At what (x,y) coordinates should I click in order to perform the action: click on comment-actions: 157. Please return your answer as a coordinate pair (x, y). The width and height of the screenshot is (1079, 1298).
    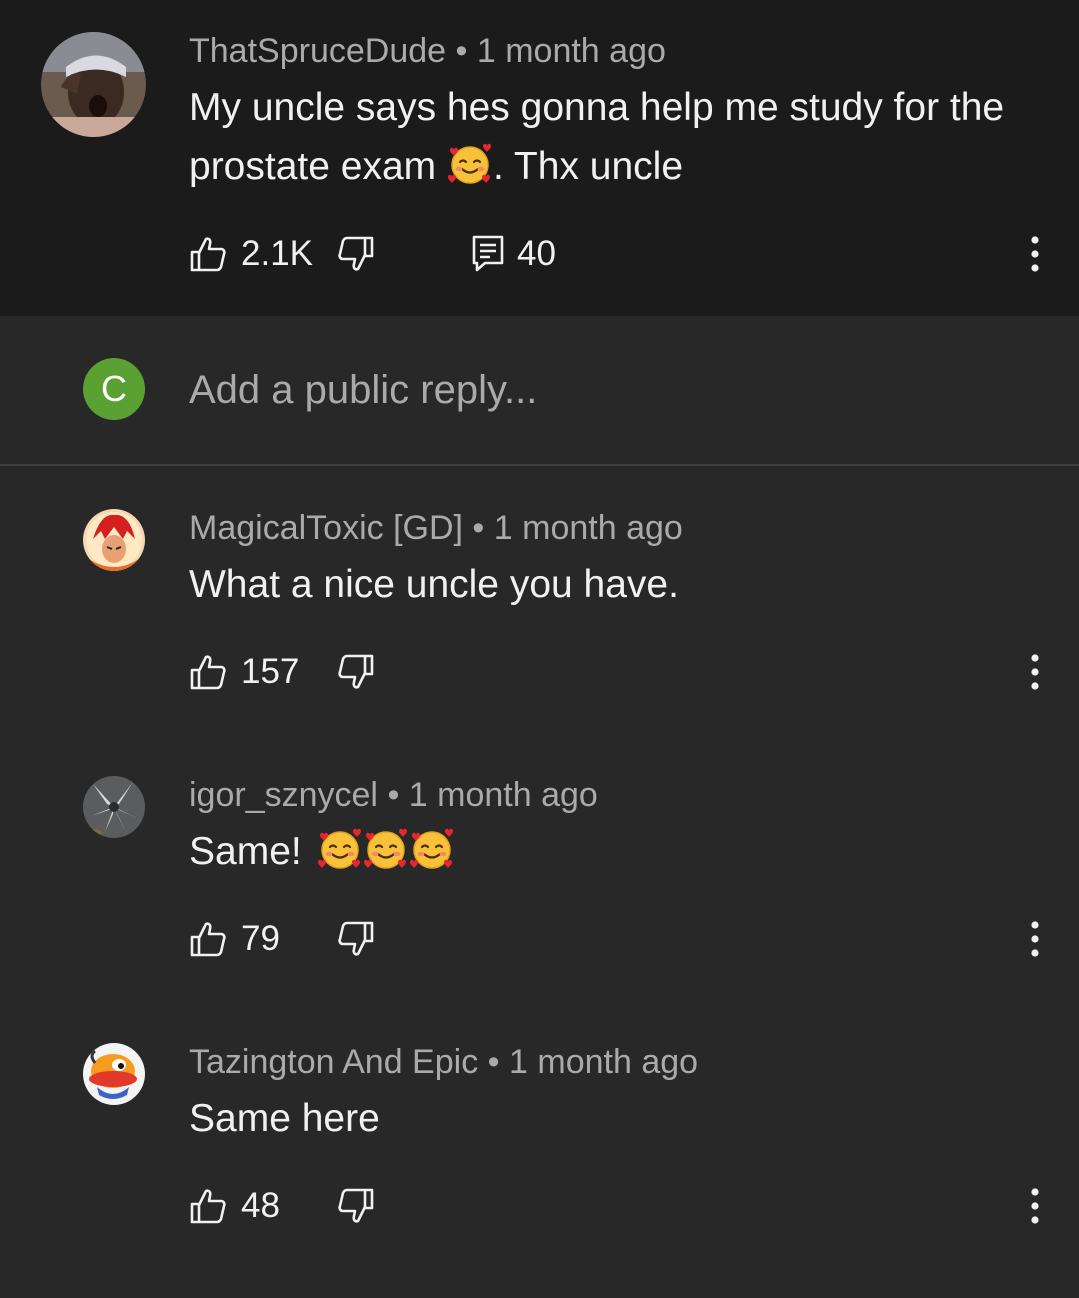
    Looking at the image, I should click on (624, 674).